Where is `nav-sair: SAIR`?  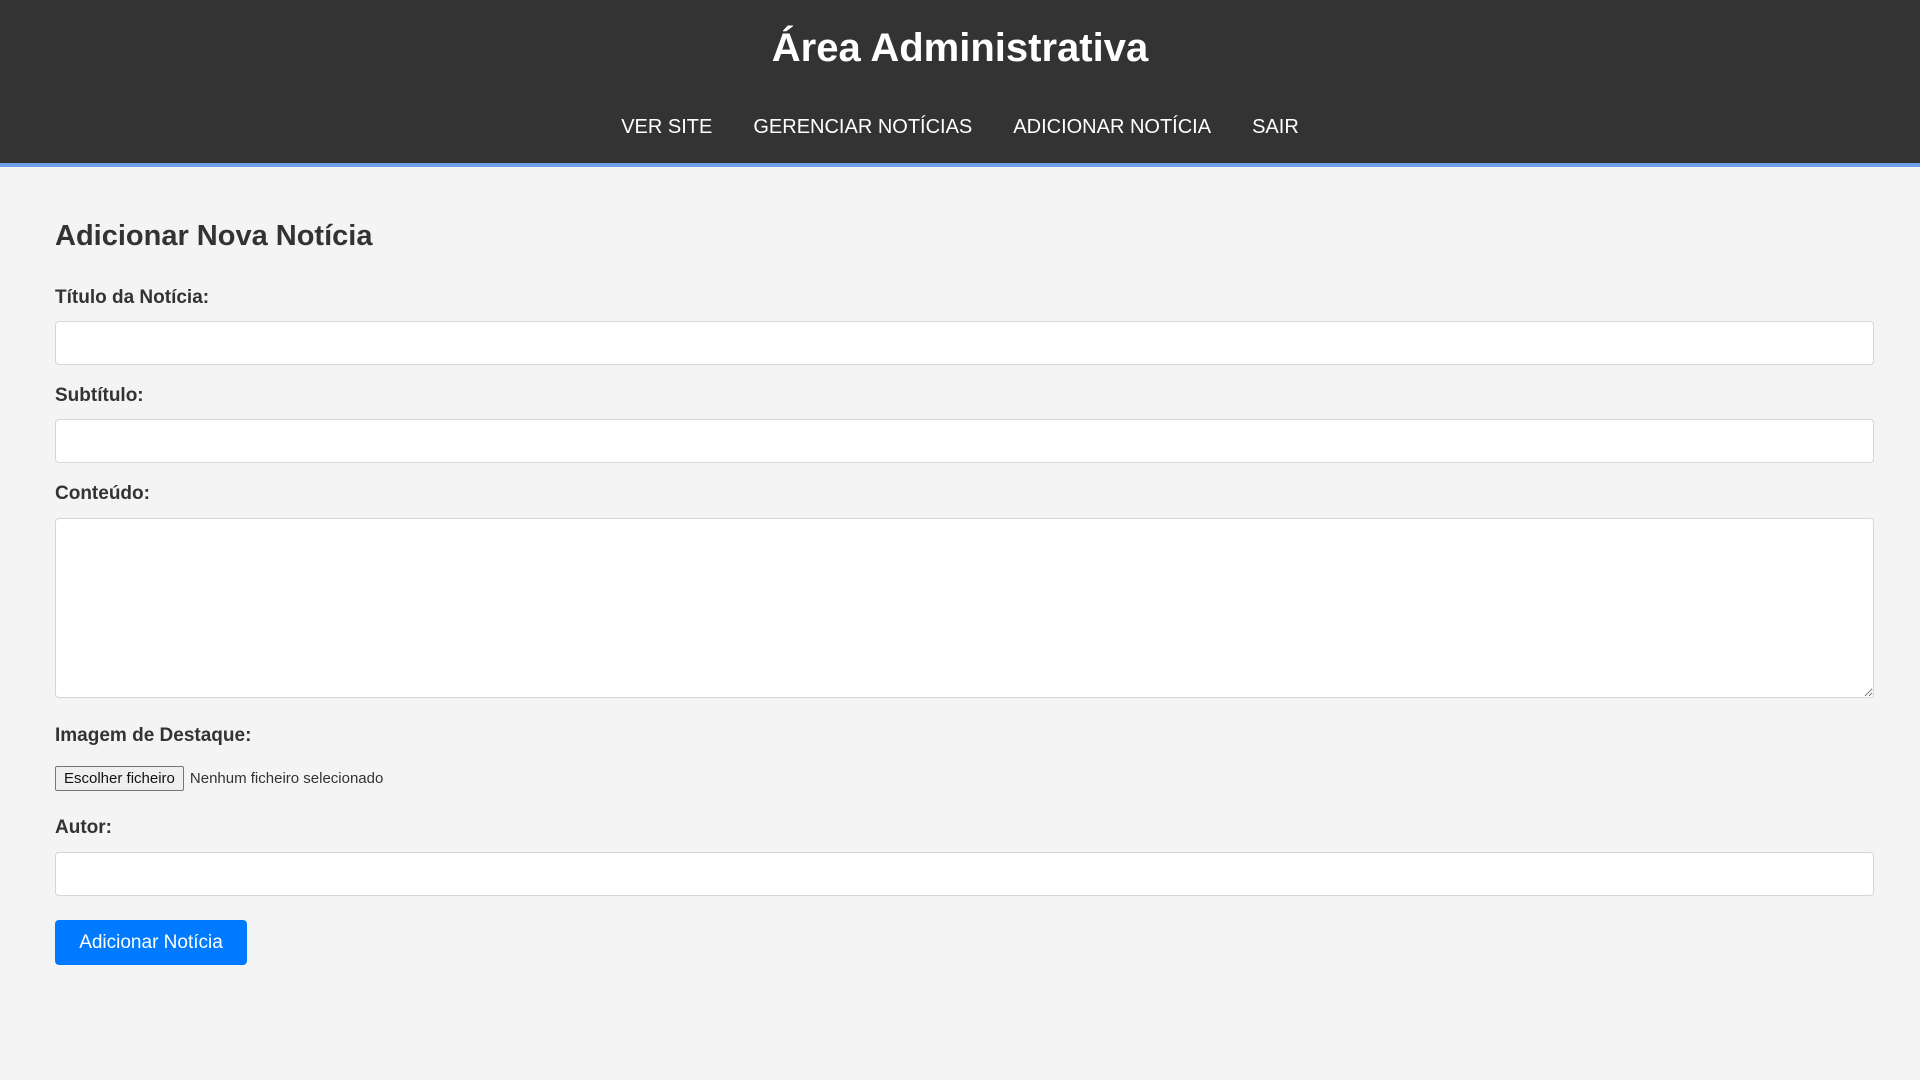 nav-sair: SAIR is located at coordinates (1275, 127).